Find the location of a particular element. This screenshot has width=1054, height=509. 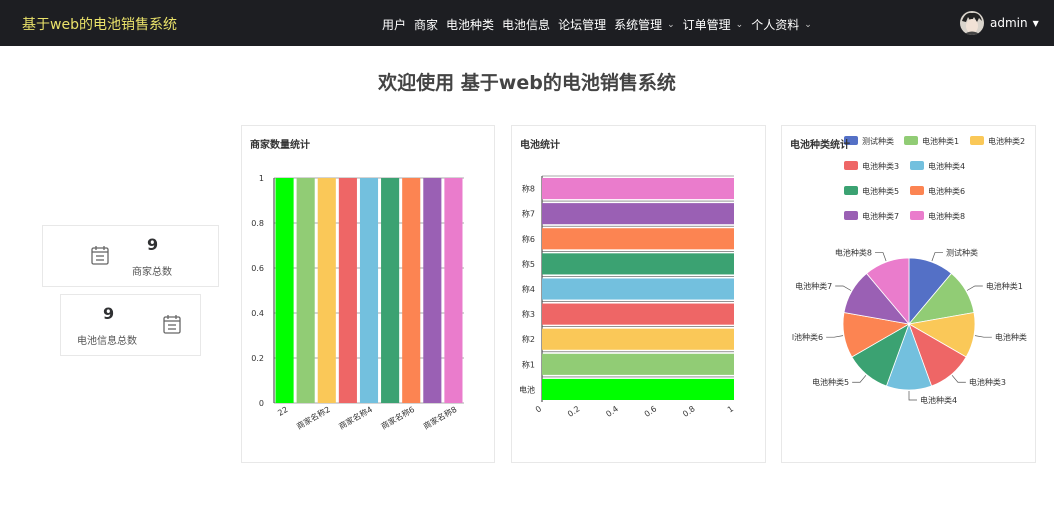

nav-item-system: 系统管理 ⌄ is located at coordinates (644, 24).